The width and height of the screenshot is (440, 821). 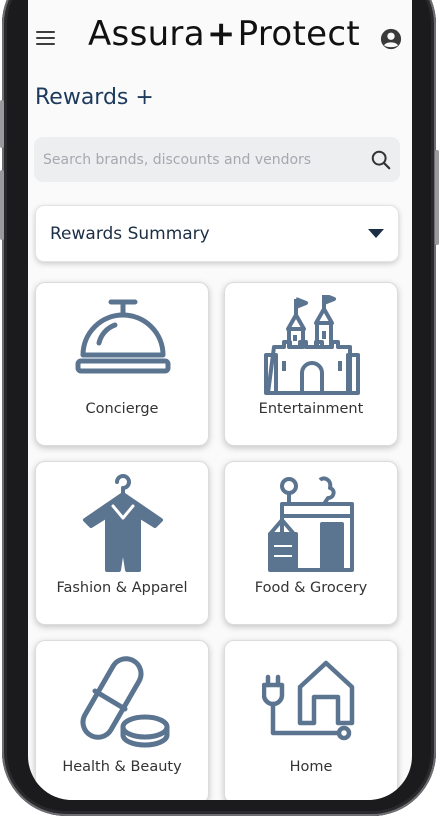 I want to click on castle-icon, so click(x=312, y=345).